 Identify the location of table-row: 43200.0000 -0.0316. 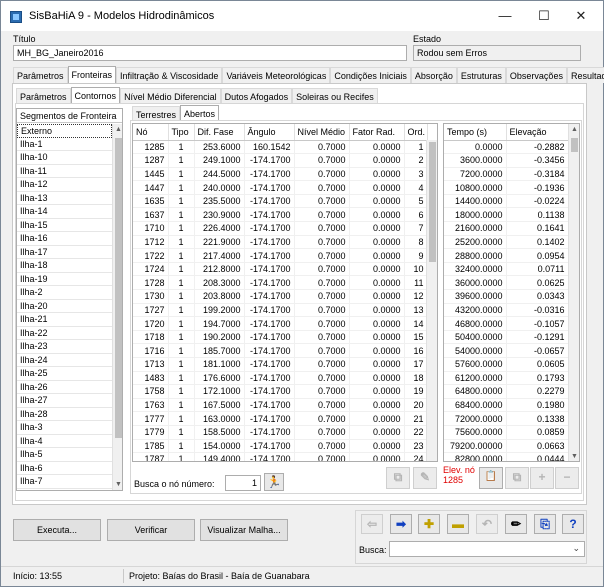
(506, 310).